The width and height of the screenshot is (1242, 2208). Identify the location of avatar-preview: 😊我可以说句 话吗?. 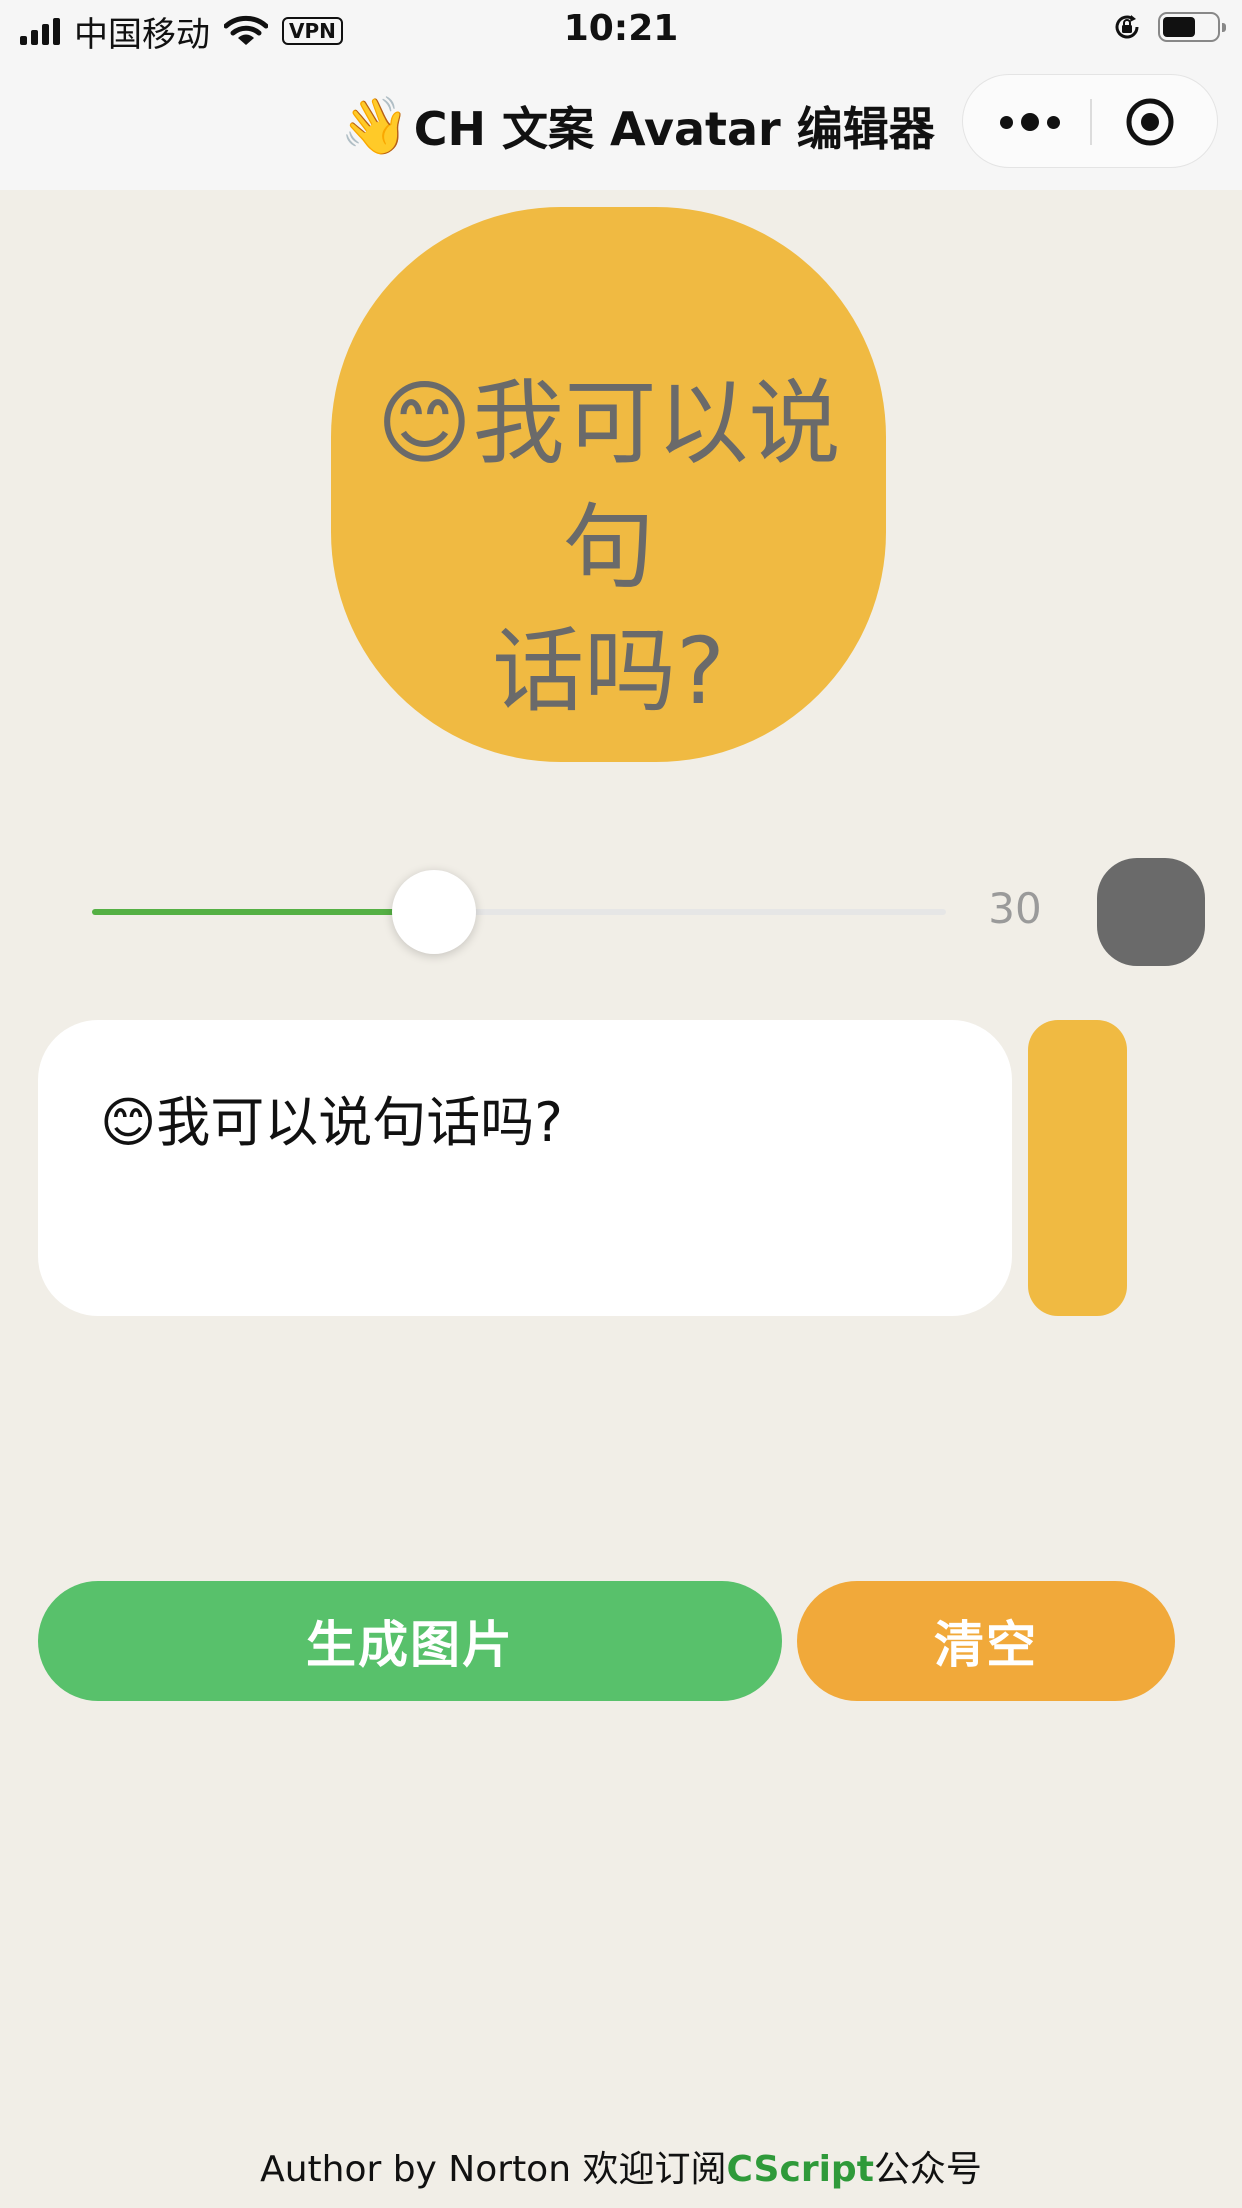
(608, 484).